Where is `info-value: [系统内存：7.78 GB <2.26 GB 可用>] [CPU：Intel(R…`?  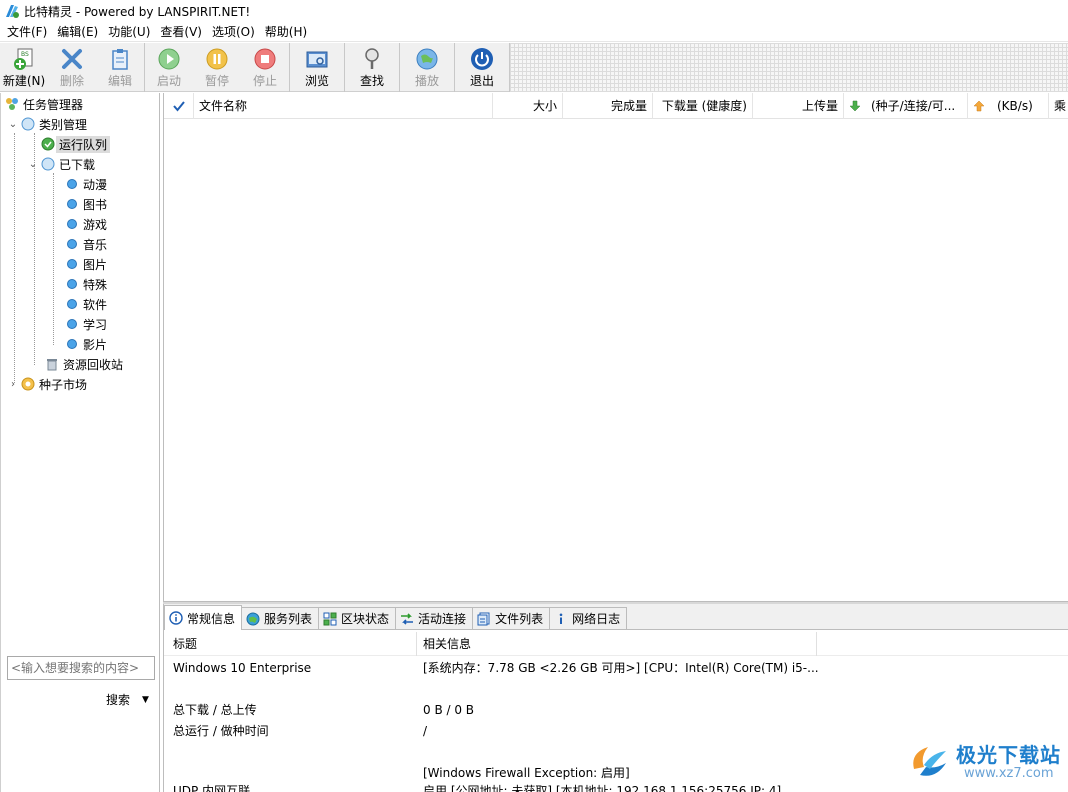
info-value: [系统内存：7.78 GB <2.26 GB 可用>] [CPU：Intel(R… is located at coordinates (621, 668).